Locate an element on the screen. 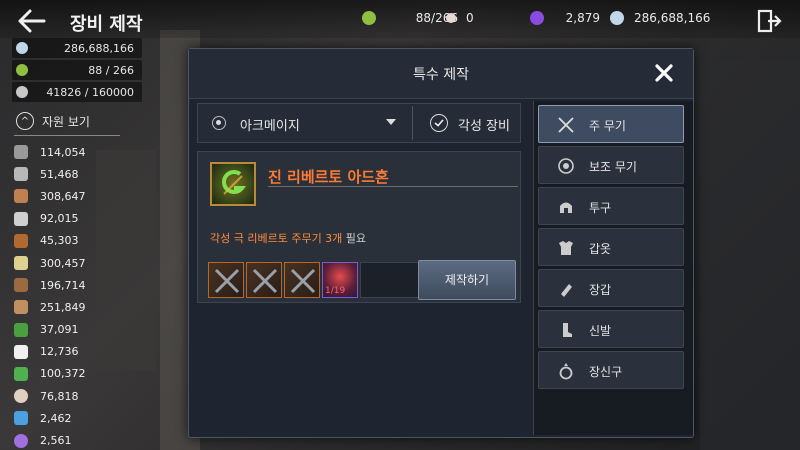 The width and height of the screenshot is (800, 450). list-item: 12,736 is located at coordinates (74, 352).